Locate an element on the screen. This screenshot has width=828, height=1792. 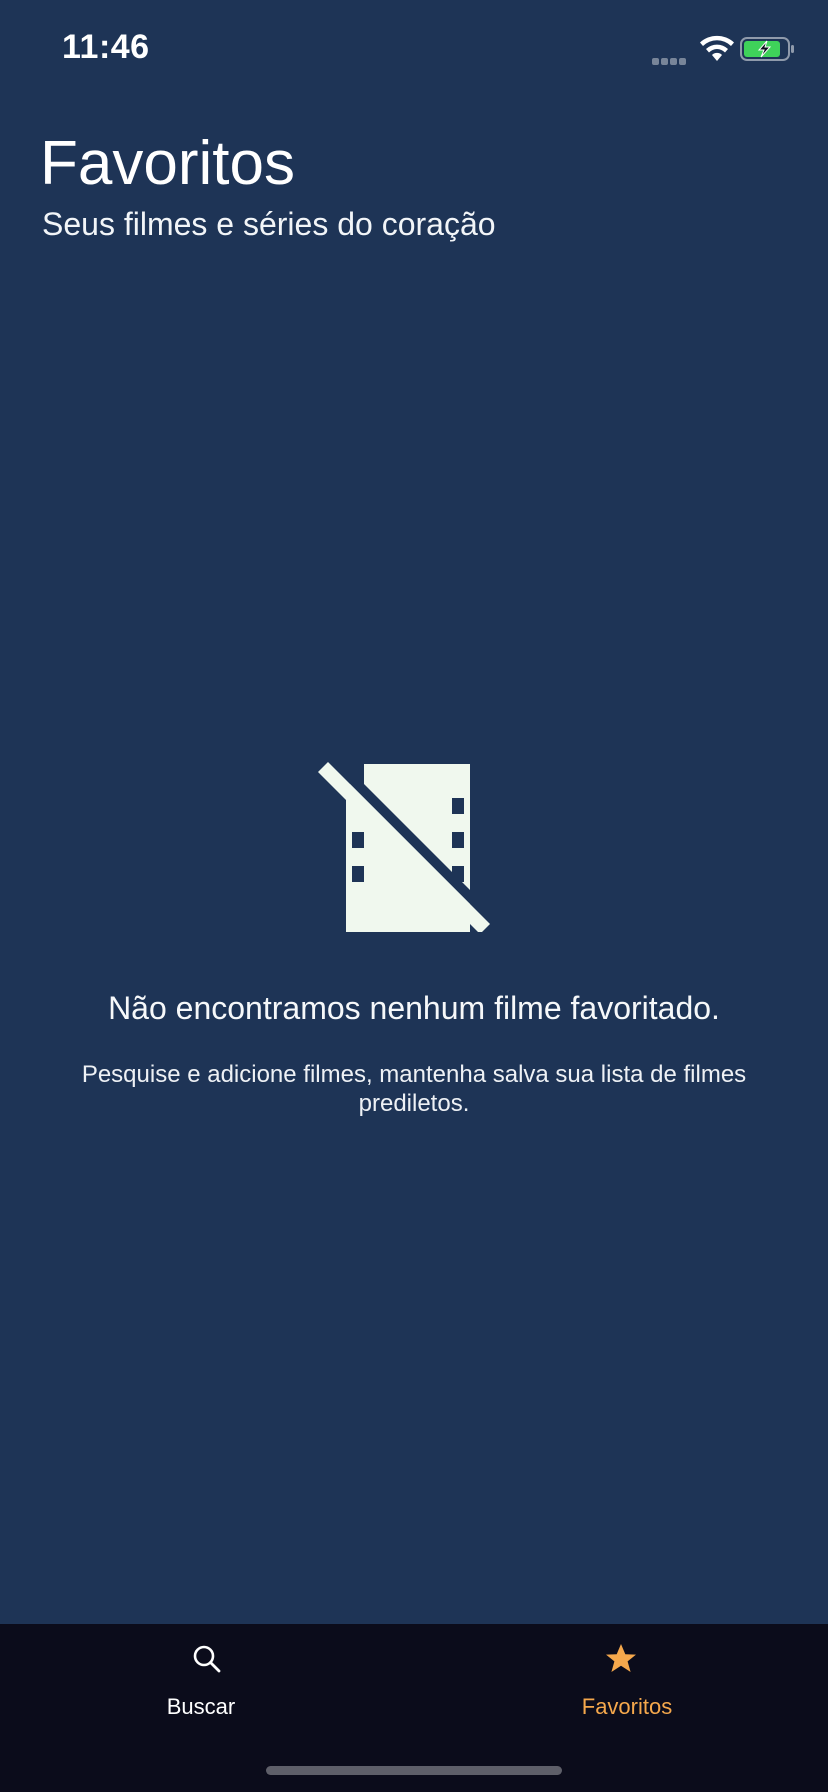
search-icon is located at coordinates (207, 1659).